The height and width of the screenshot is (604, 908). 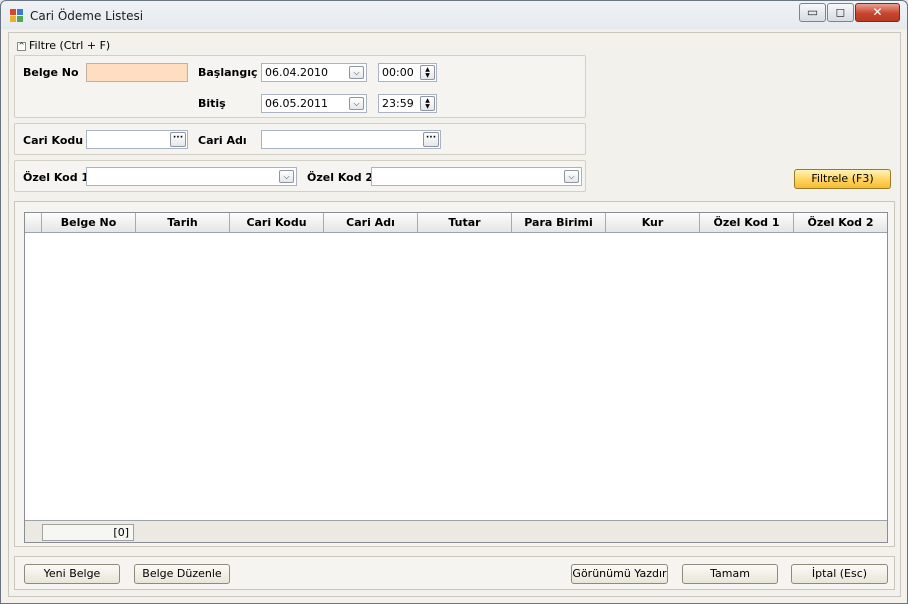 I want to click on row-count: [0], so click(x=88, y=532).